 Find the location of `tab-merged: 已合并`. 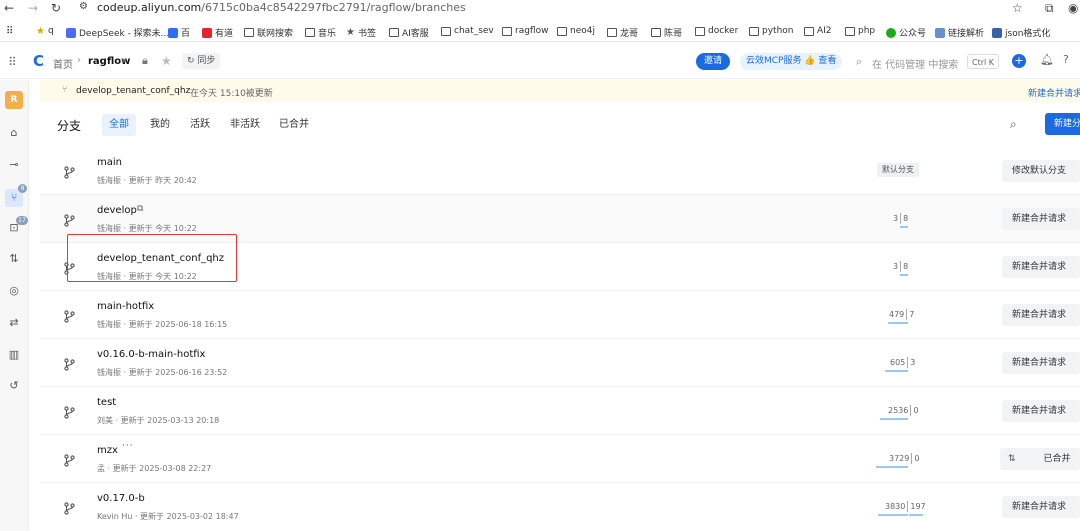

tab-merged: 已合并 is located at coordinates (294, 125).